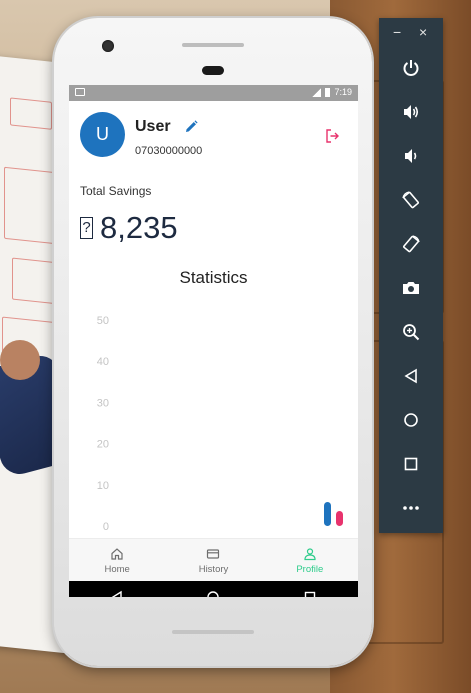 The width and height of the screenshot is (471, 693). Describe the element at coordinates (332, 136) in the screenshot. I see `logout-icon` at that location.